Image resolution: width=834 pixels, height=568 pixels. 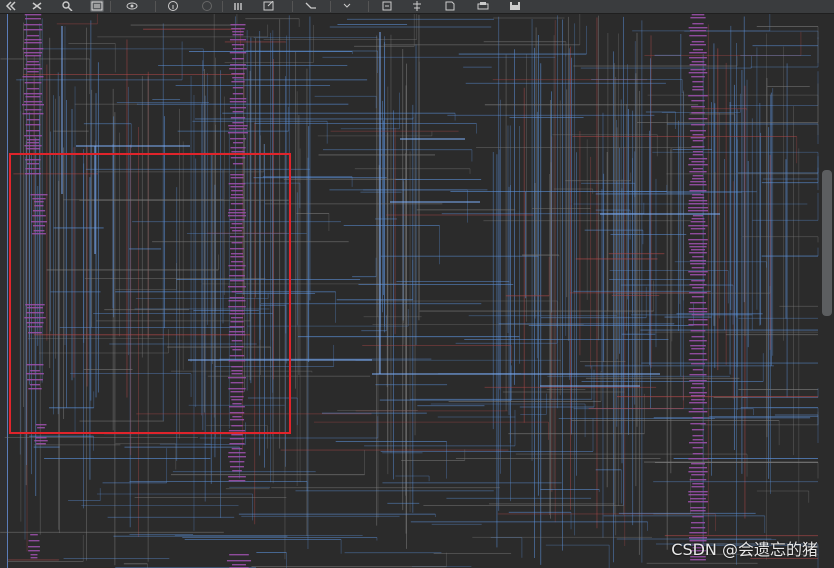 What do you see at coordinates (515, 6) in the screenshot?
I see `save-button` at bounding box center [515, 6].